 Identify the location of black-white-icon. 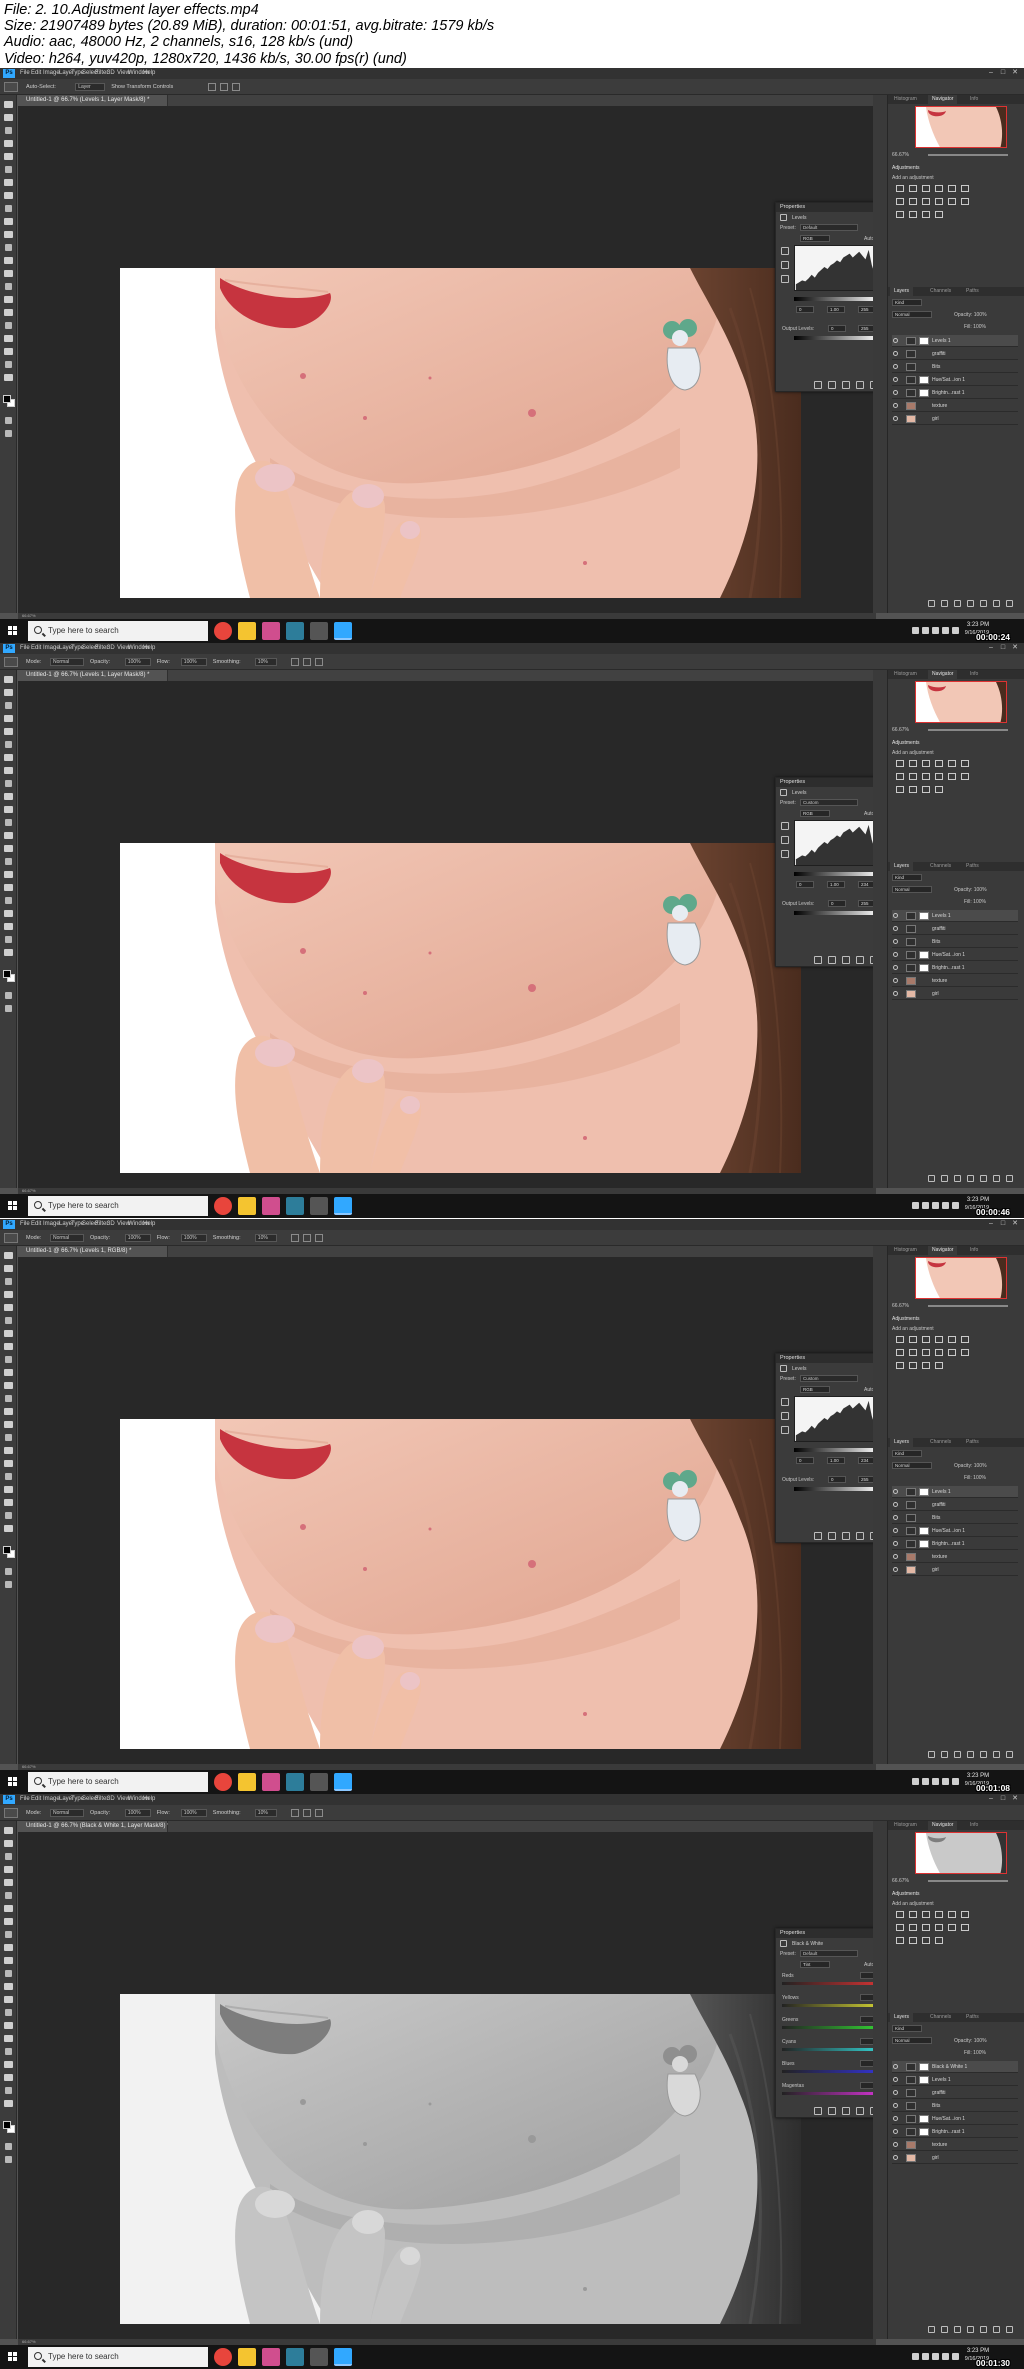
(913, 1927).